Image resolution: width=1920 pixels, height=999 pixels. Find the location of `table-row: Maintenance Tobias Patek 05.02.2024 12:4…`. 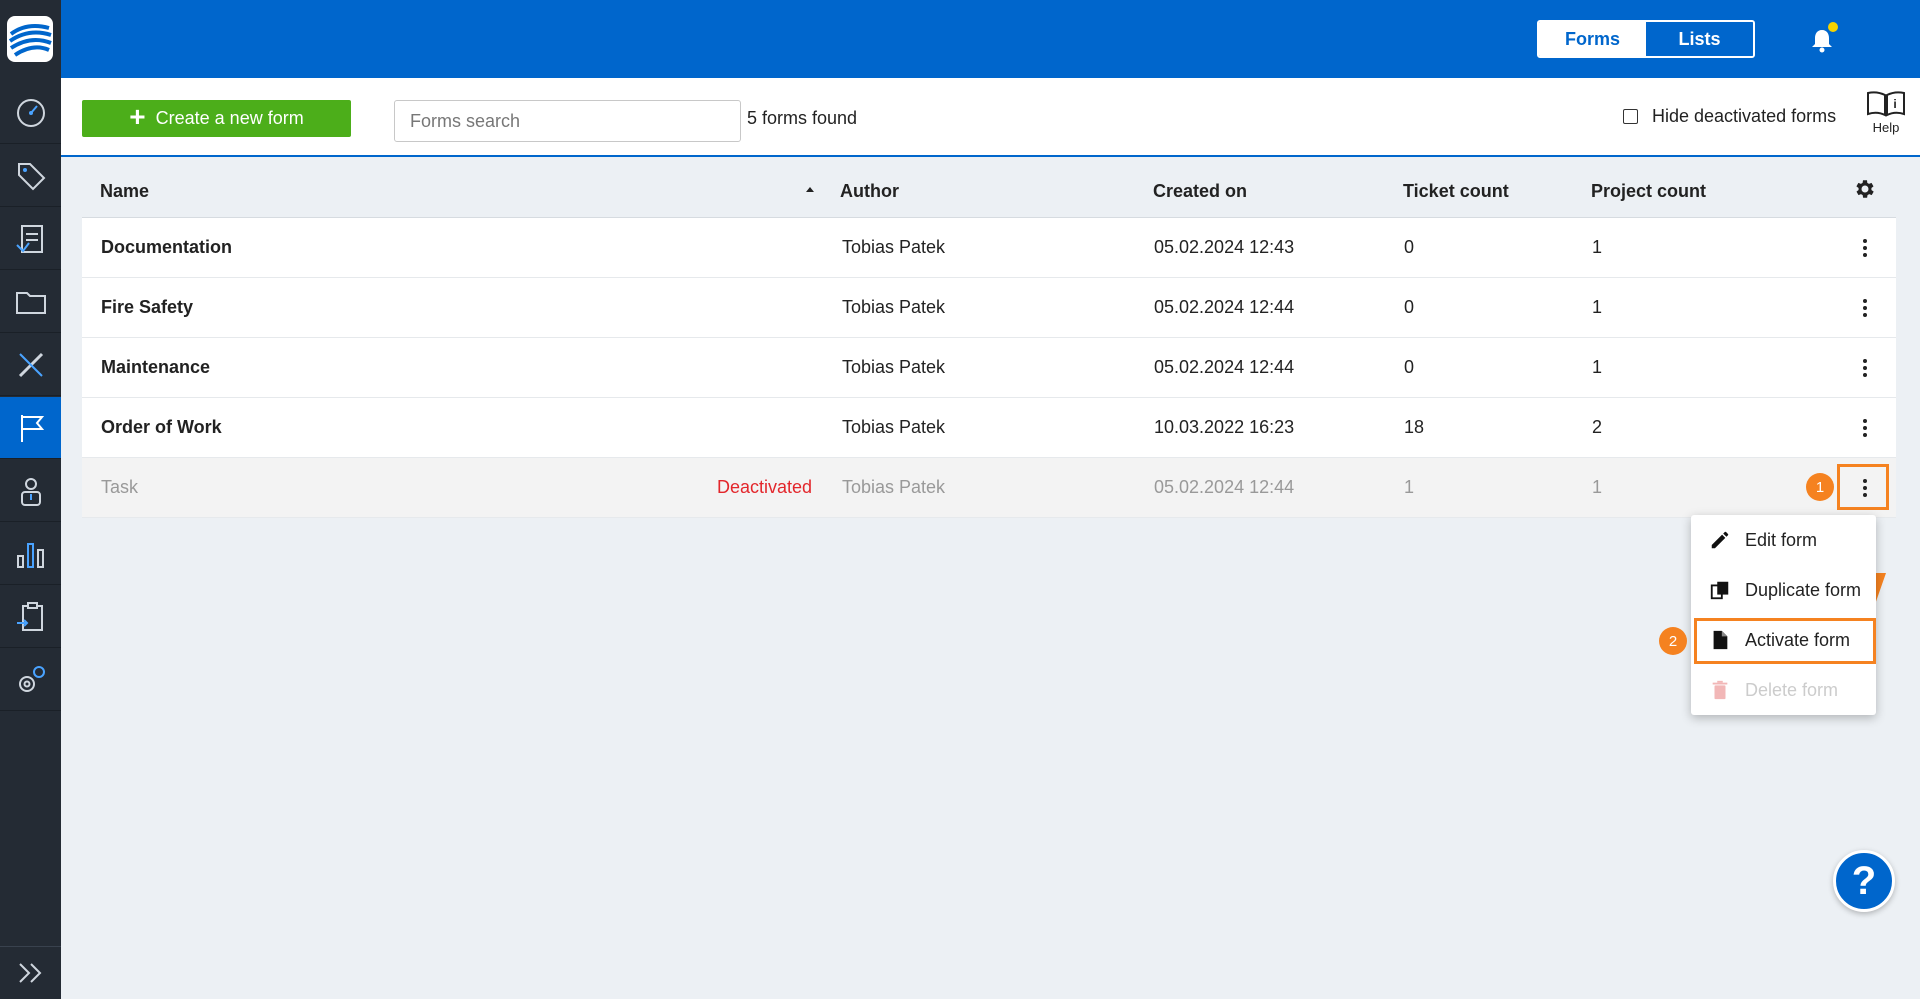

table-row: Maintenance Tobias Patek 05.02.2024 12:4… is located at coordinates (989, 368).